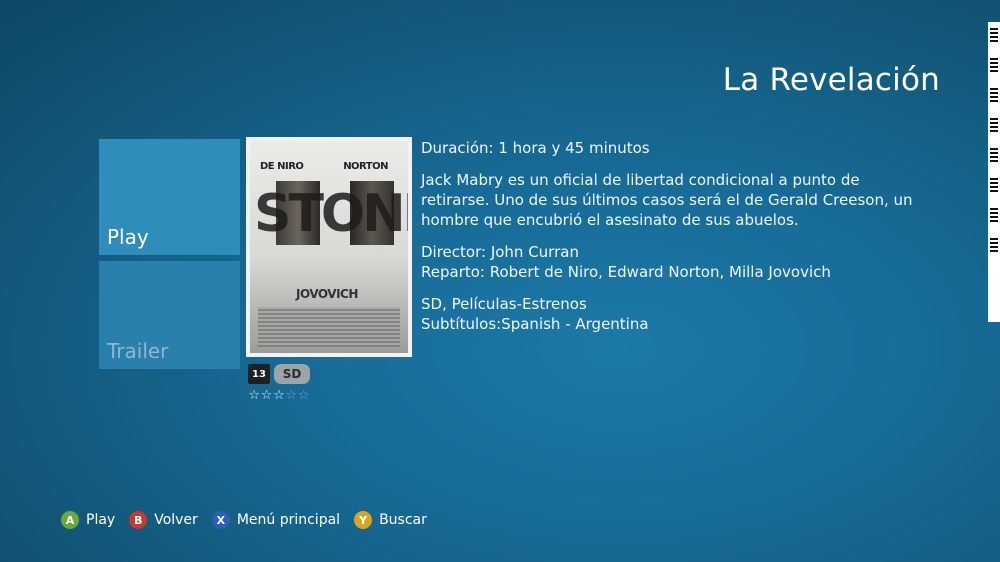 The height and width of the screenshot is (562, 1000). Describe the element at coordinates (831, 80) in the screenshot. I see `page-title: La Revelación` at that location.